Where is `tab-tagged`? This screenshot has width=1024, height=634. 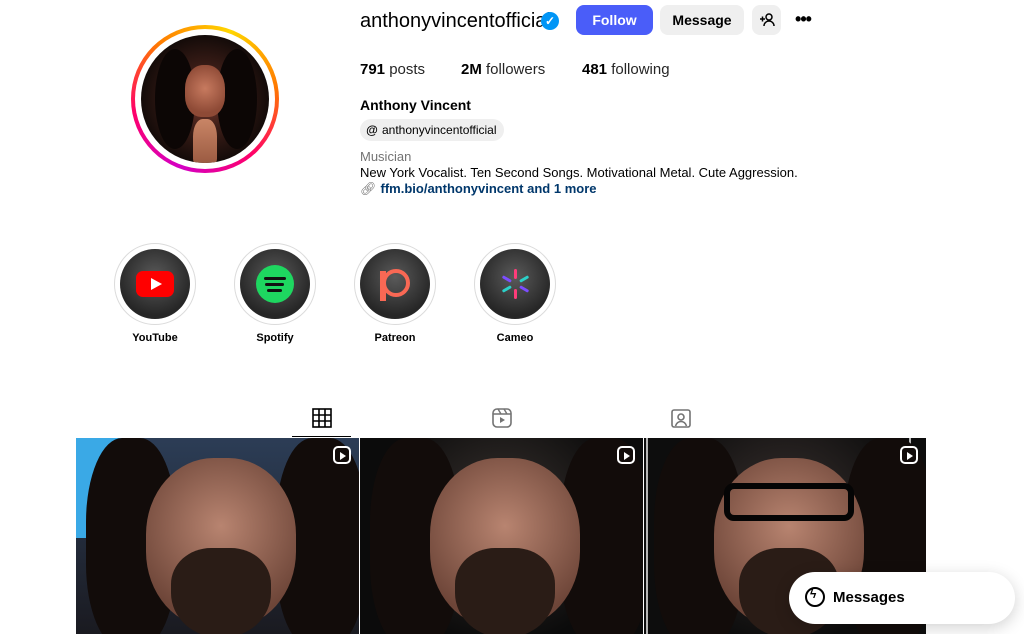
tab-tagged is located at coordinates (681, 418).